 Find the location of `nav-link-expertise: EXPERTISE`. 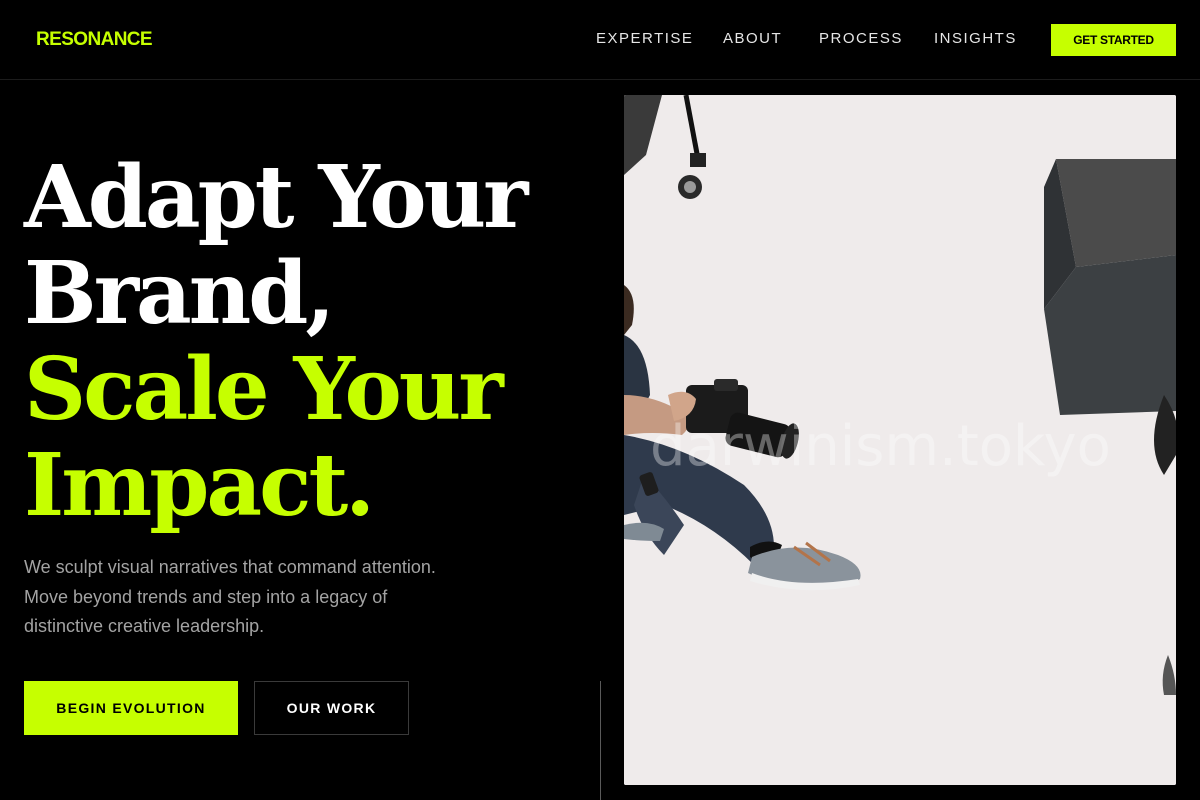

nav-link-expertise: EXPERTISE is located at coordinates (644, 39).